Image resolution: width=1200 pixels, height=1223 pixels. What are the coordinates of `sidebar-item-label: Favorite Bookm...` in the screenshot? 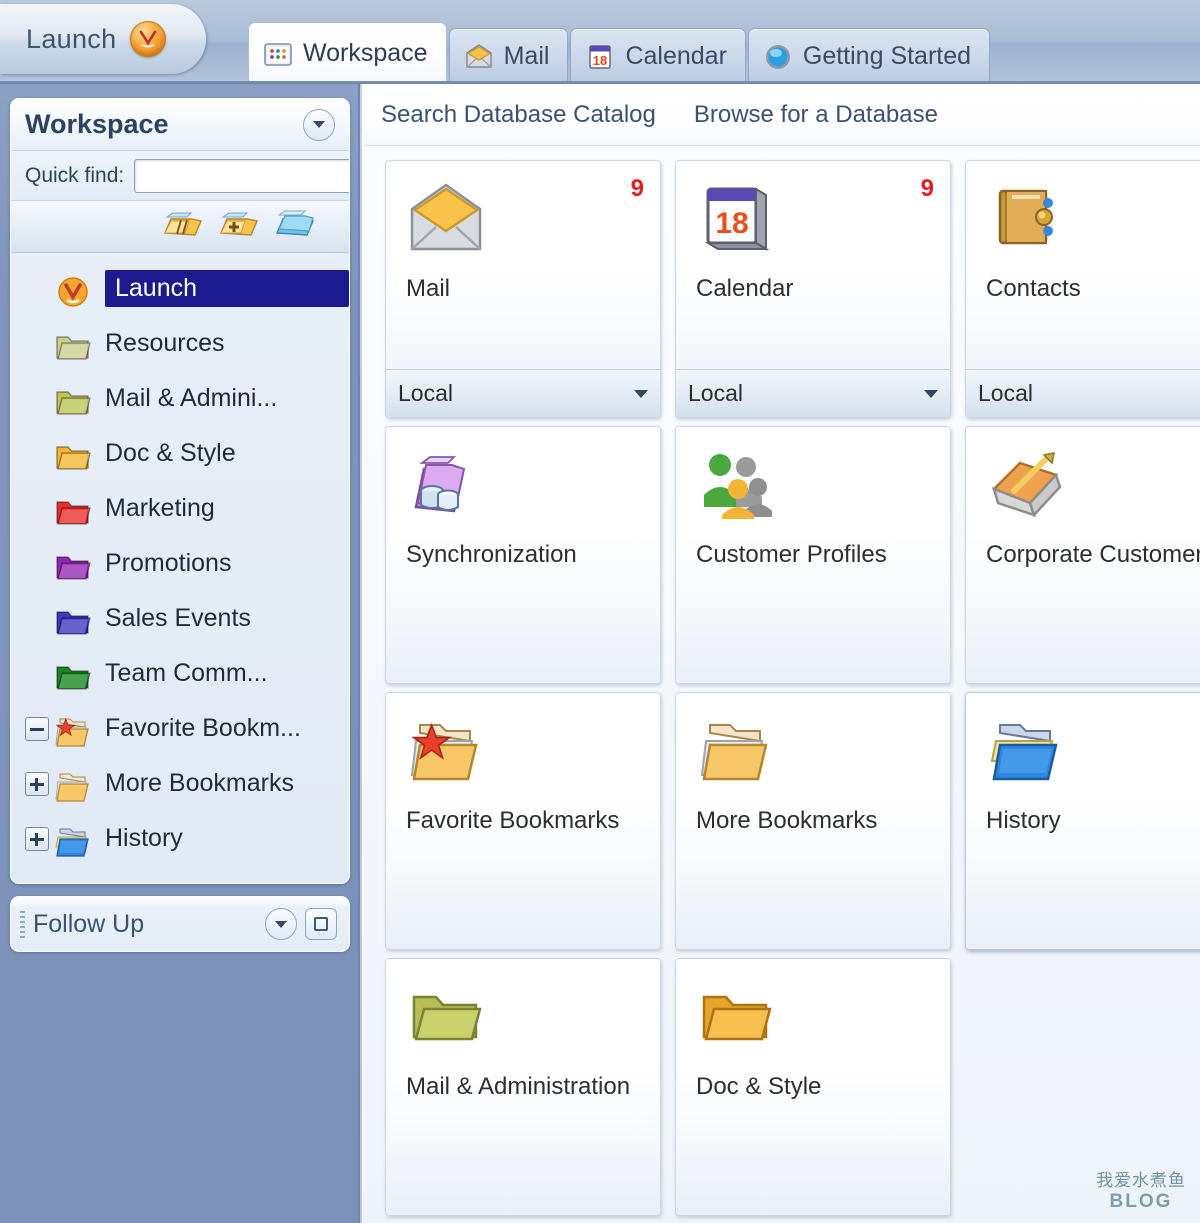 It's located at (203, 728).